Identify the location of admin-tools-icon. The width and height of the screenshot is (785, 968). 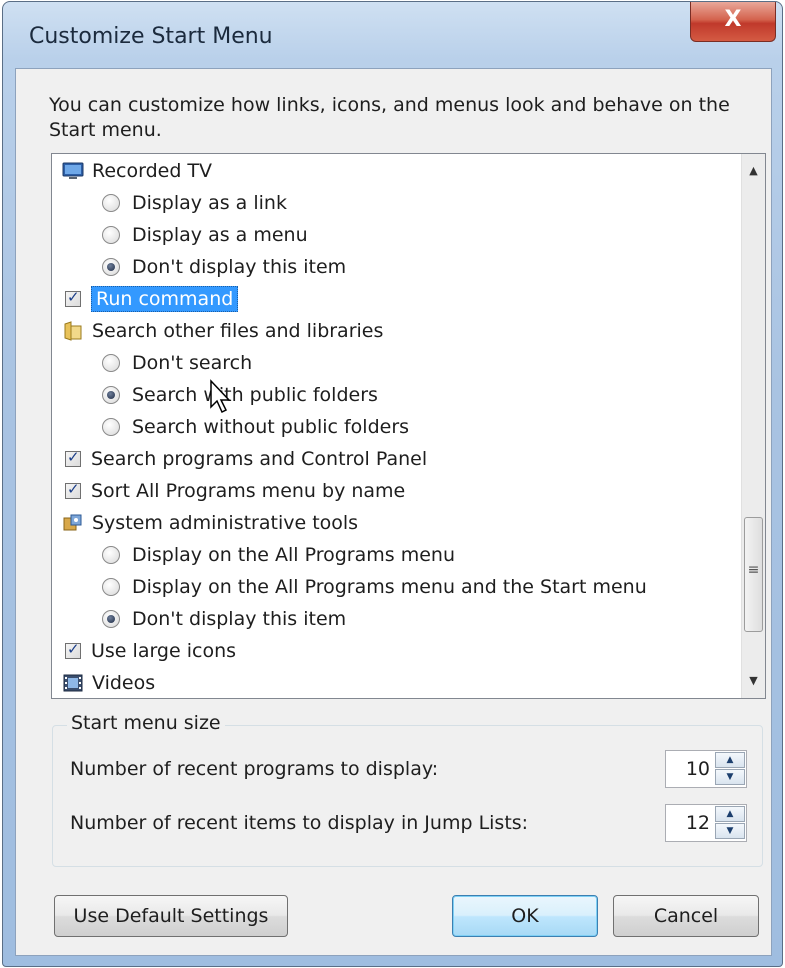
(73, 523).